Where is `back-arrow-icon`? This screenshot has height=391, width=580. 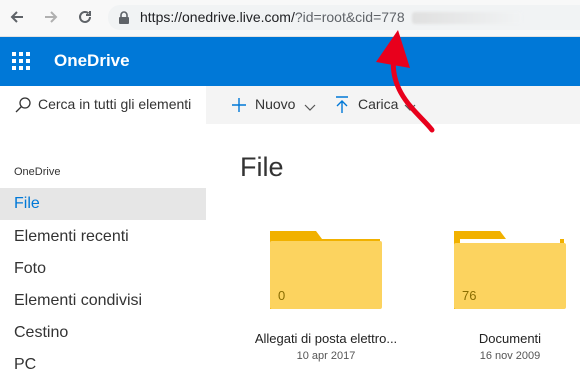
back-arrow-icon is located at coordinates (16, 17).